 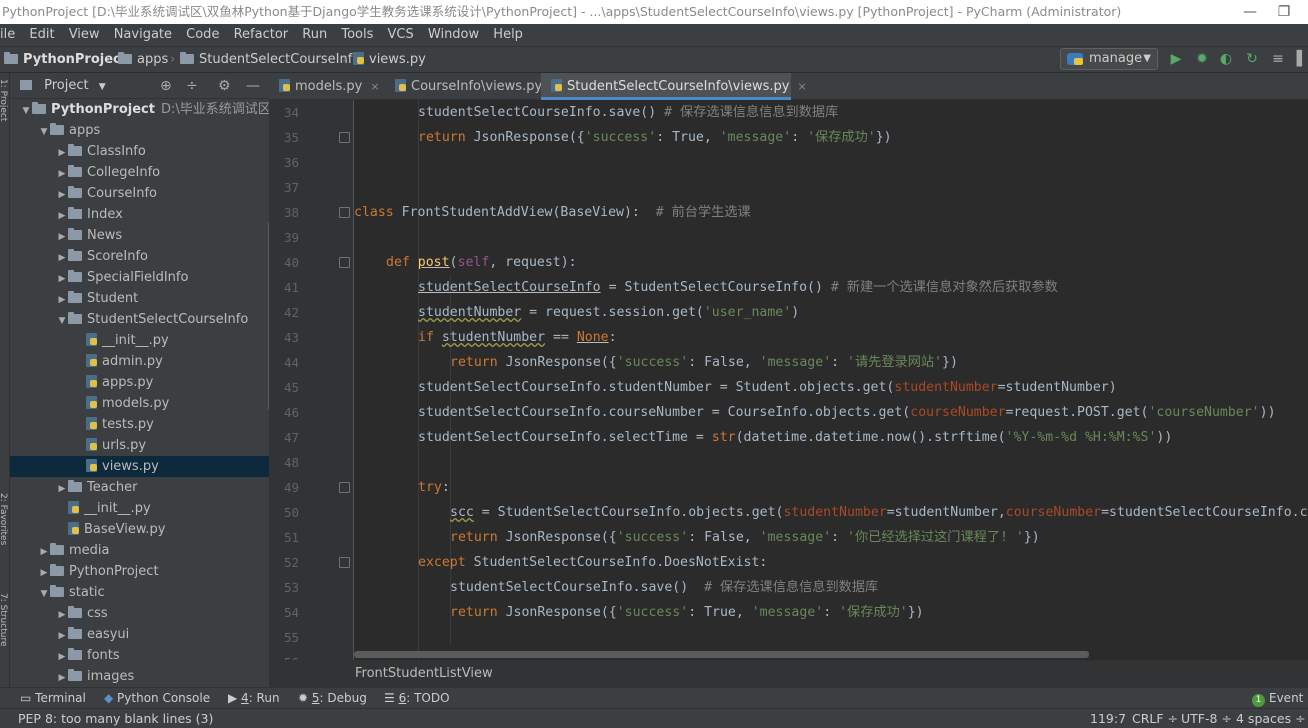 What do you see at coordinates (139, 634) in the screenshot?
I see `tree-item: ▶ easyui` at bounding box center [139, 634].